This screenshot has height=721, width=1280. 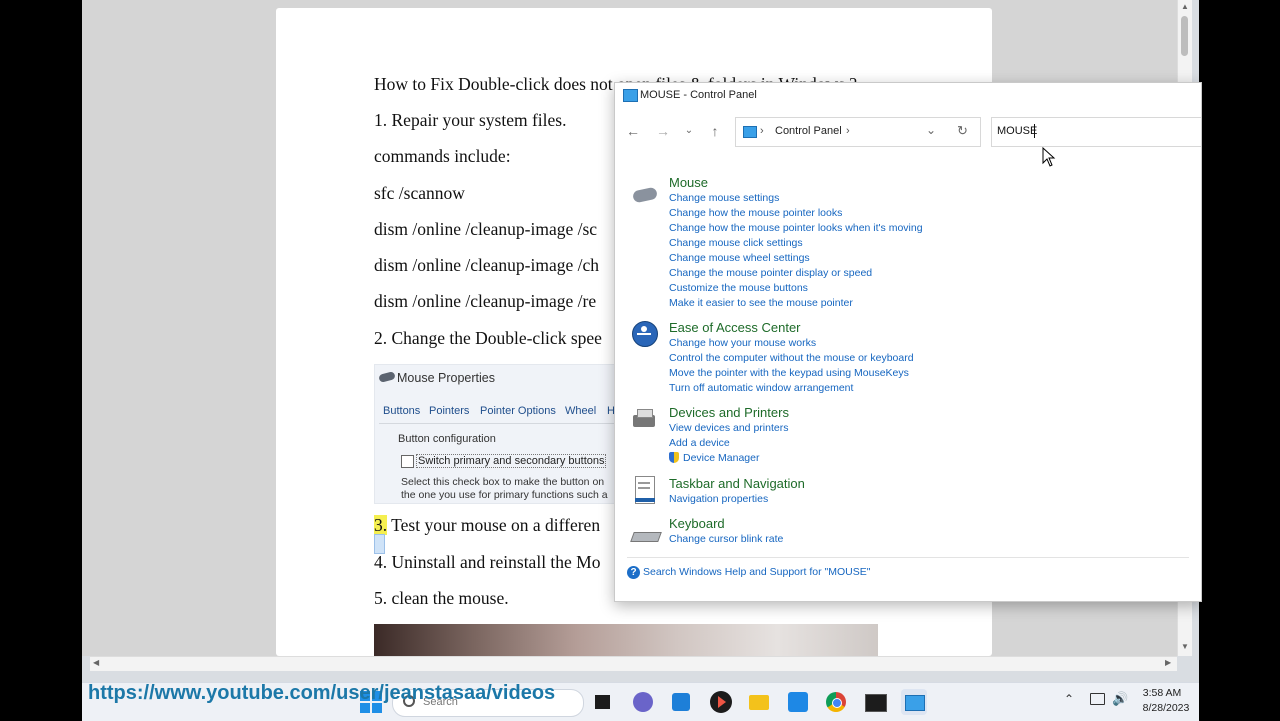 What do you see at coordinates (674, 457) in the screenshot?
I see `shield-icon` at bounding box center [674, 457].